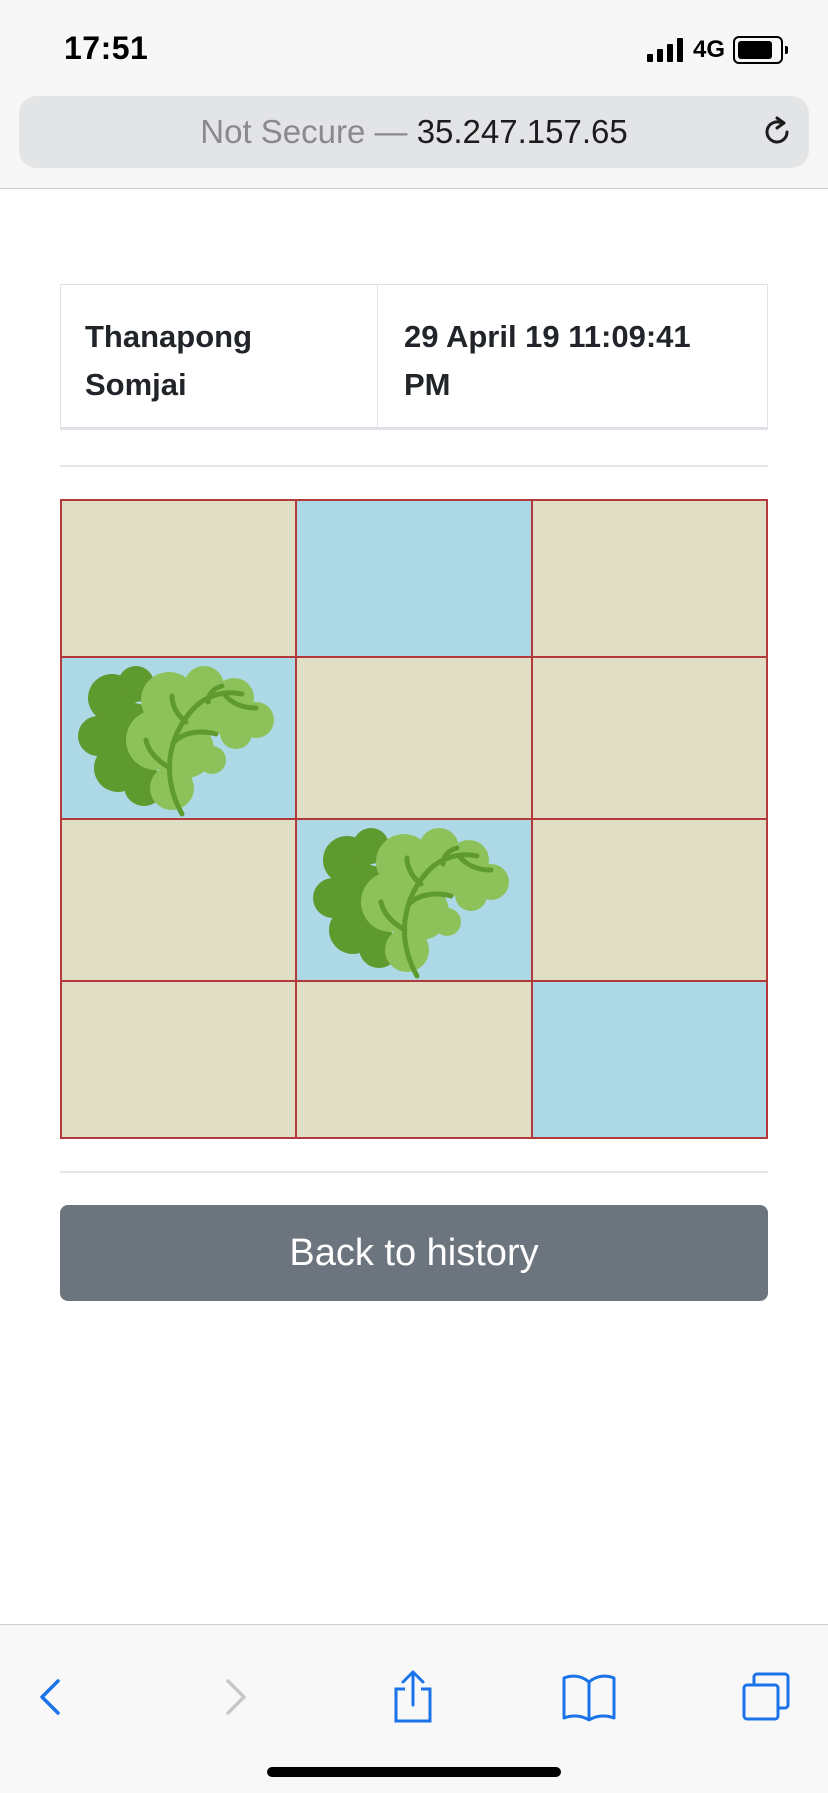  I want to click on address-bar: Not Secure — 35.247.157.65, so click(414, 132).